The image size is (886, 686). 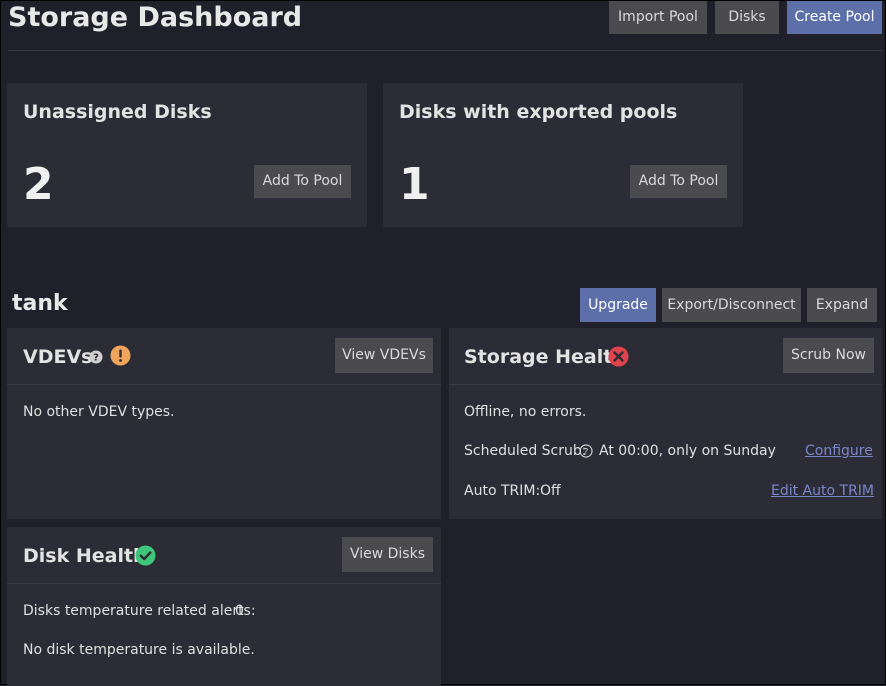 I want to click on error-icon, so click(x=618, y=358).